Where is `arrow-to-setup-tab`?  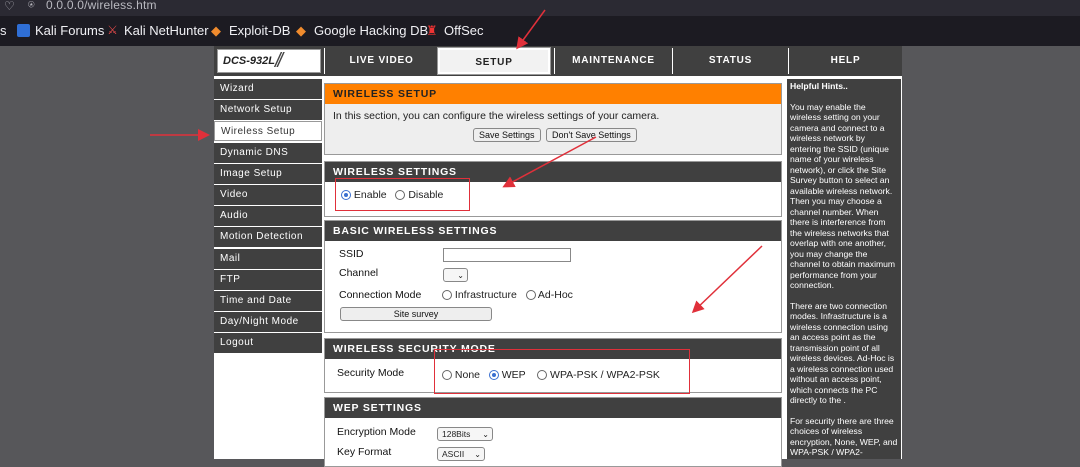
arrow-to-setup-tab is located at coordinates (531, 29).